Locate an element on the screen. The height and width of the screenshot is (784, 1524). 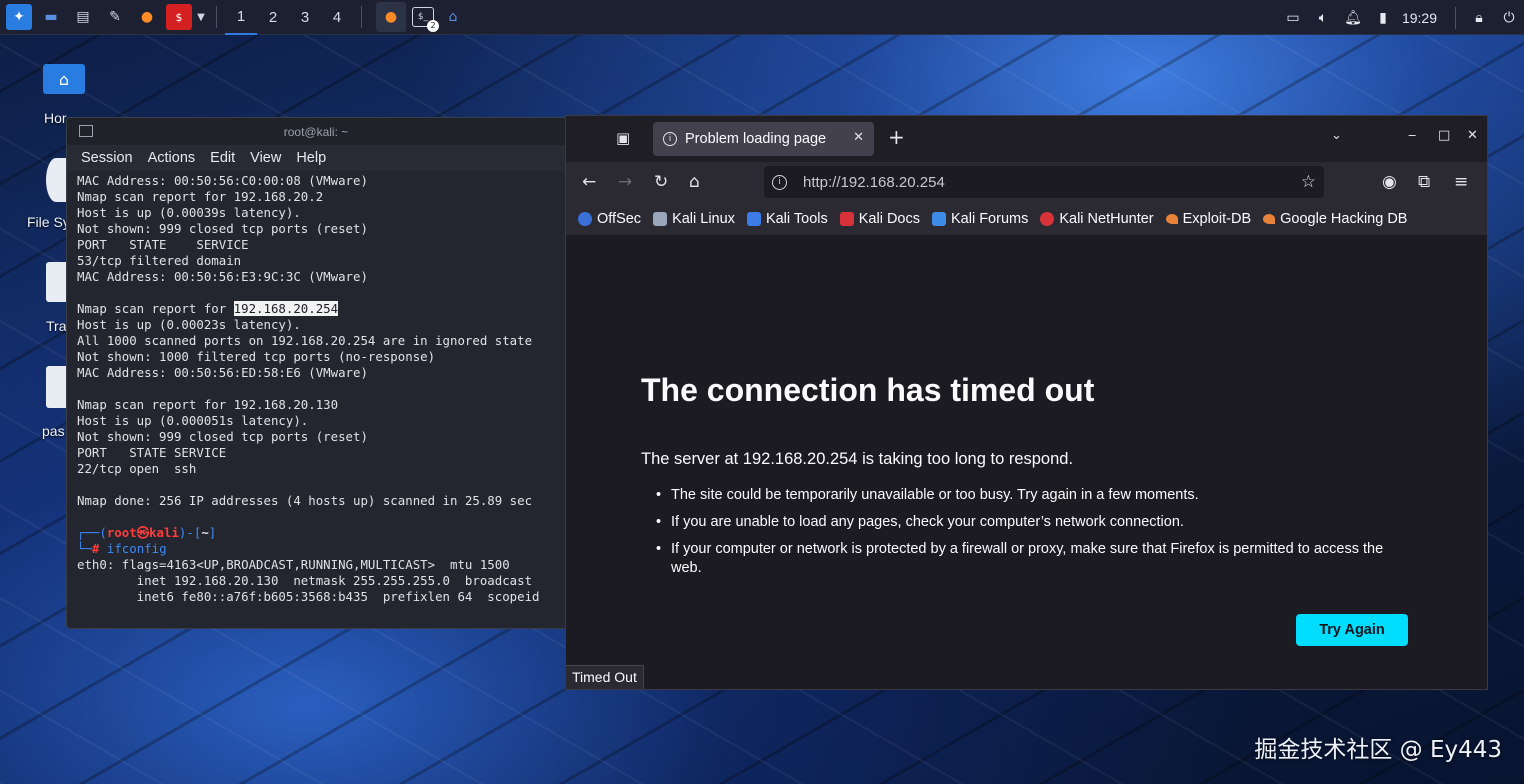
desktop-label-trash: Tra is located at coordinates (56, 326).